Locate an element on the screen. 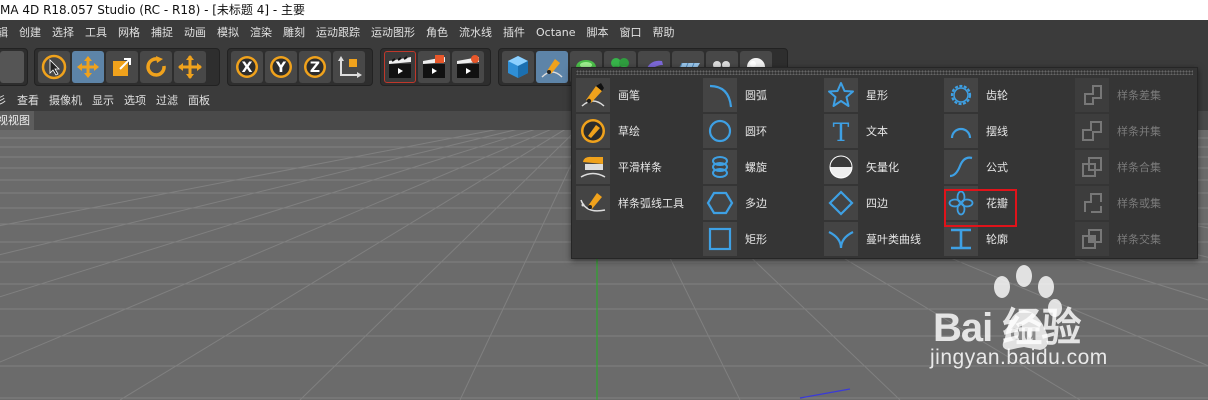 Image resolution: width=1208 pixels, height=400 pixels. palette-item-label: 草绘 is located at coordinates (629, 131).